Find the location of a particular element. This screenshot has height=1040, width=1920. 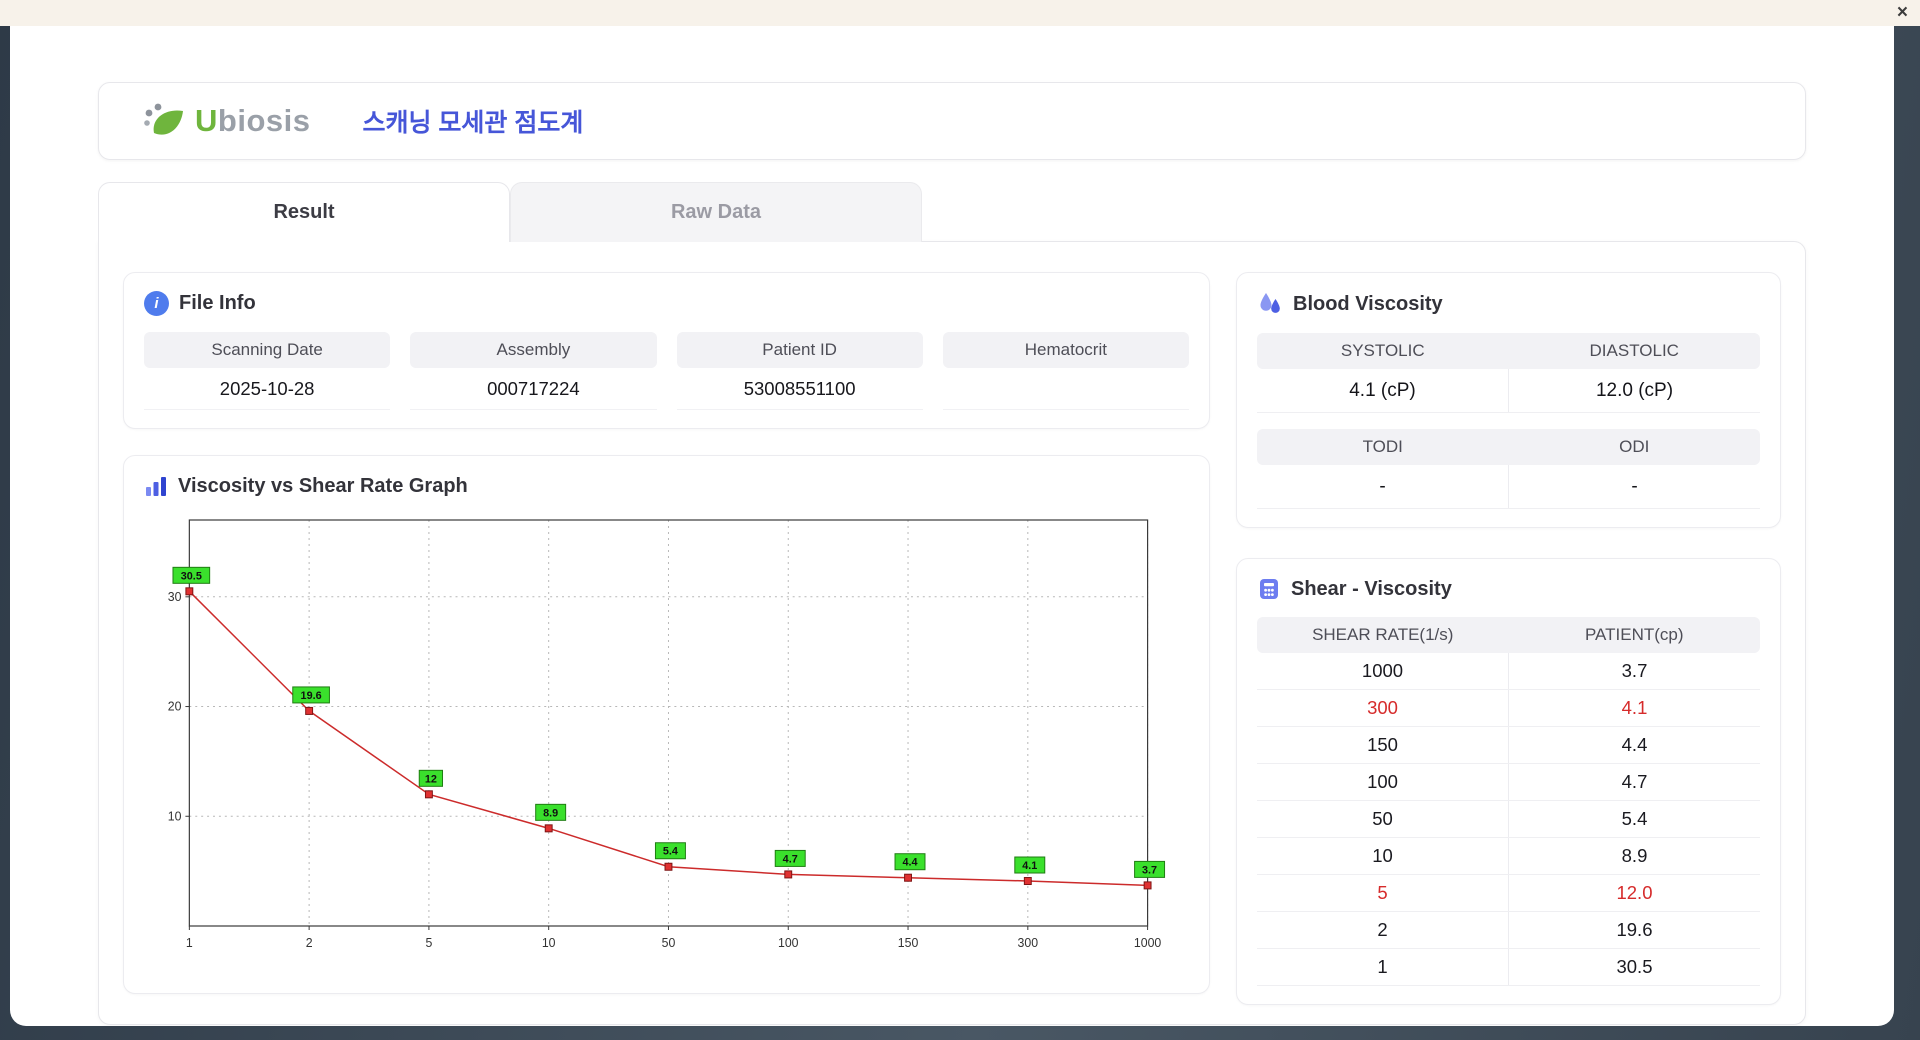

svg-text: 12 is located at coordinates (431, 779).